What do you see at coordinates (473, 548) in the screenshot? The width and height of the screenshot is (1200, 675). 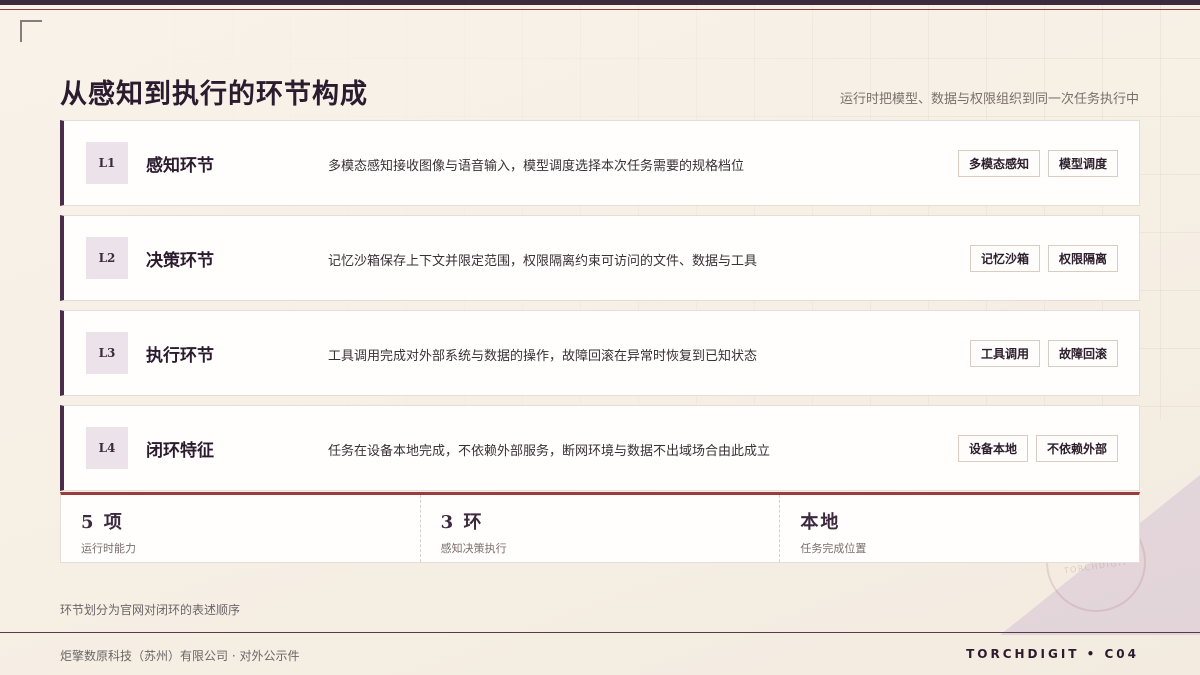 I see `stat-label: 感知决策执行` at bounding box center [473, 548].